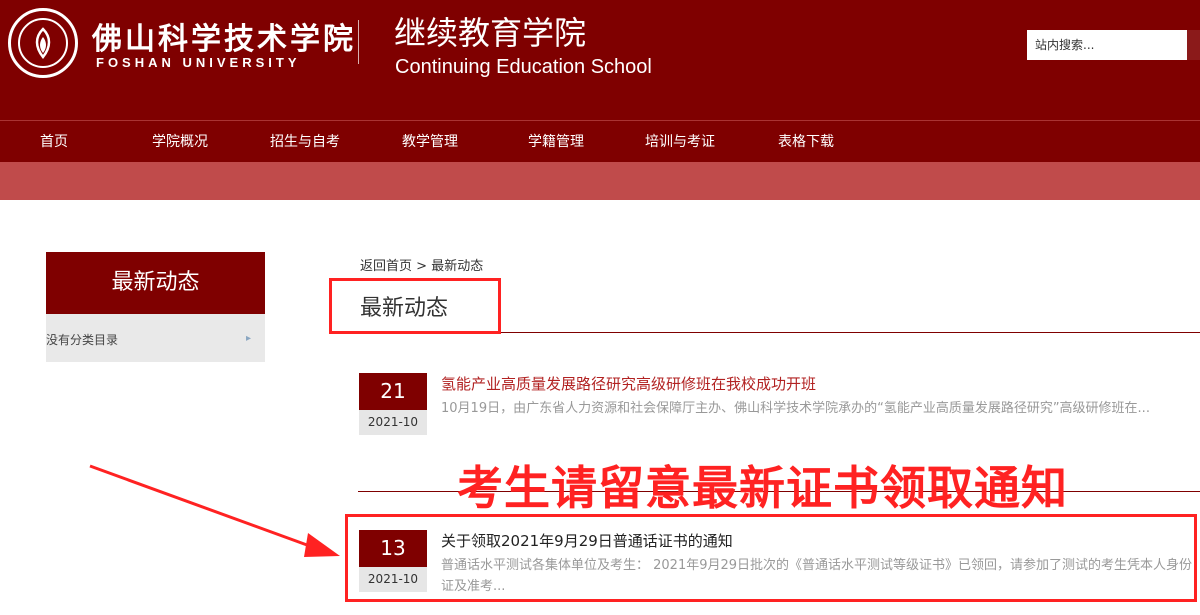 The height and width of the screenshot is (615, 1200). I want to click on nav-item-home: 首页, so click(54, 142).